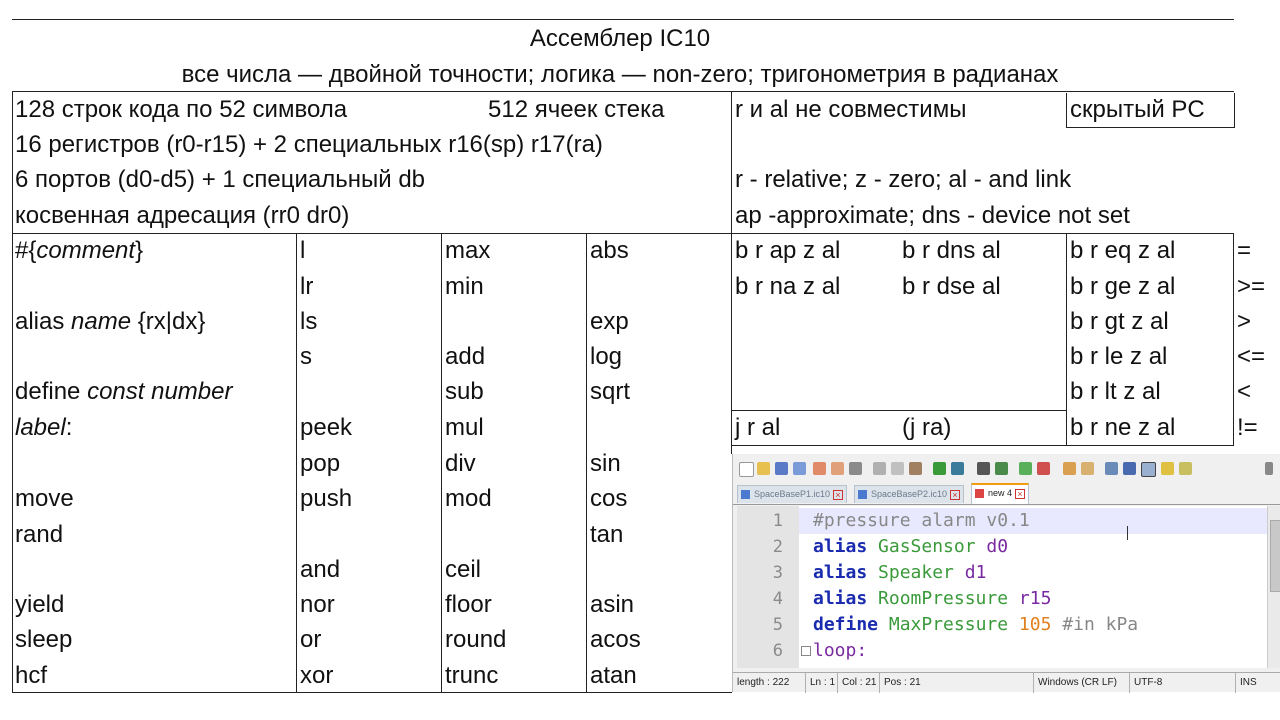 The image size is (1280, 720). Describe the element at coordinates (326, 498) in the screenshot. I see `op-push: push` at that location.